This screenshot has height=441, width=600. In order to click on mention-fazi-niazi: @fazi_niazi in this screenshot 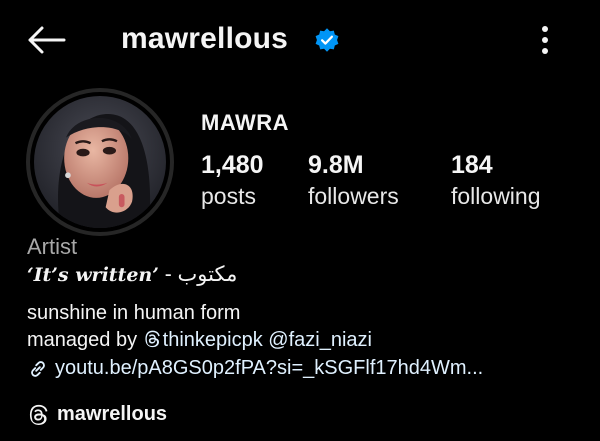, I will do `click(320, 340)`.